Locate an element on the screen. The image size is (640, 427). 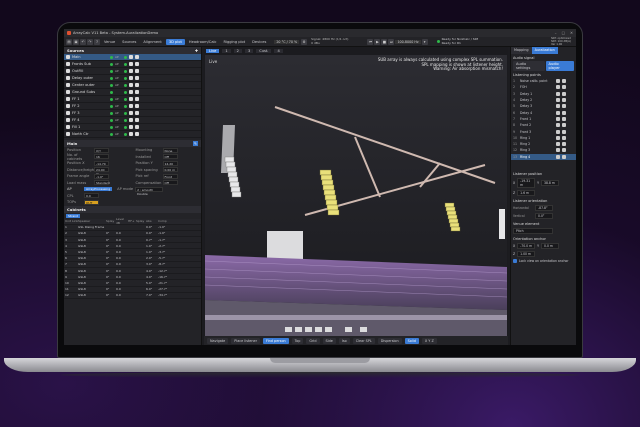
vertical-field: 0.0° is located at coordinates (544, 215).